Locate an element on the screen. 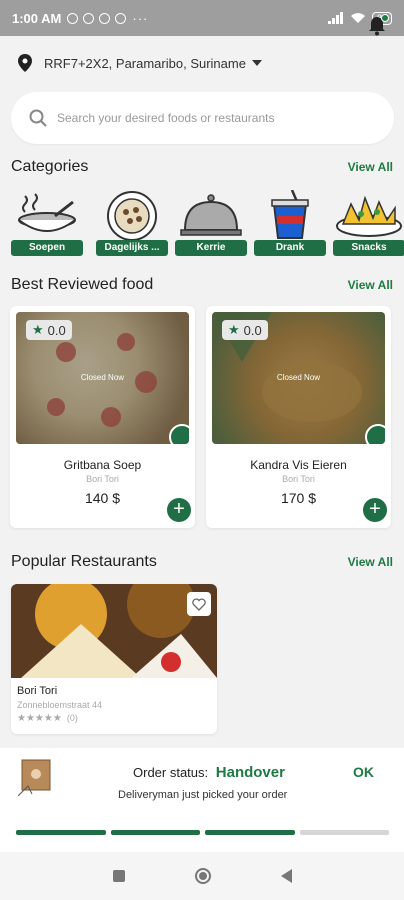 The image size is (404, 900). order-status-label: Order status: is located at coordinates (171, 772).